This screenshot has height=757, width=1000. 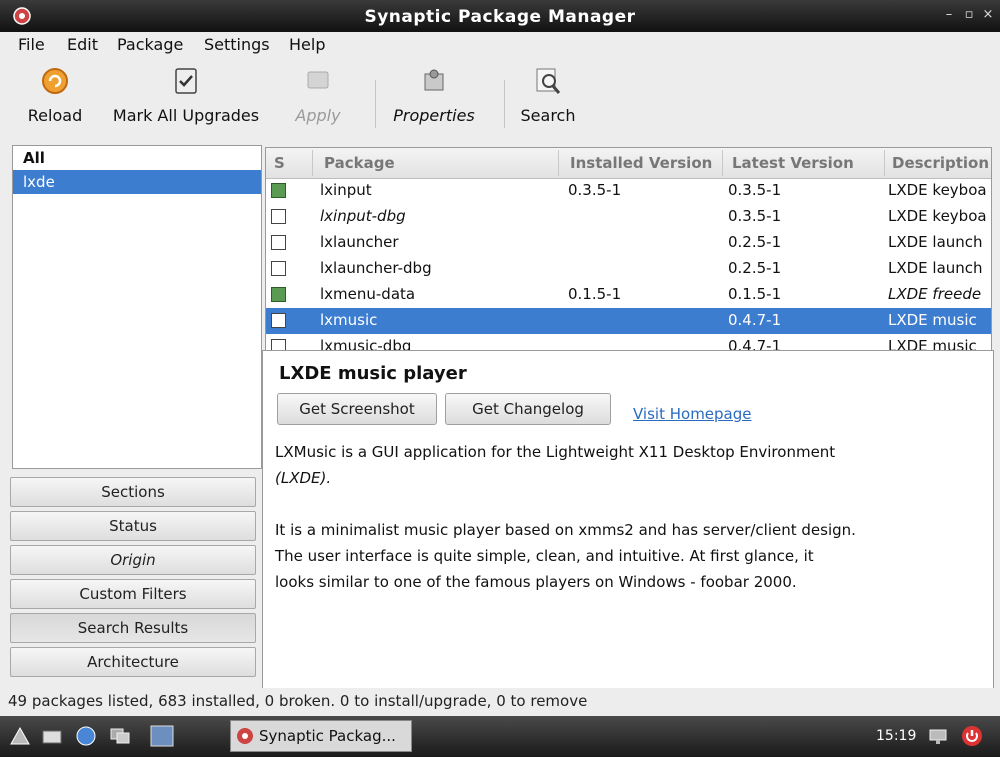 What do you see at coordinates (434, 115) in the screenshot?
I see `properties-label: Properties` at bounding box center [434, 115].